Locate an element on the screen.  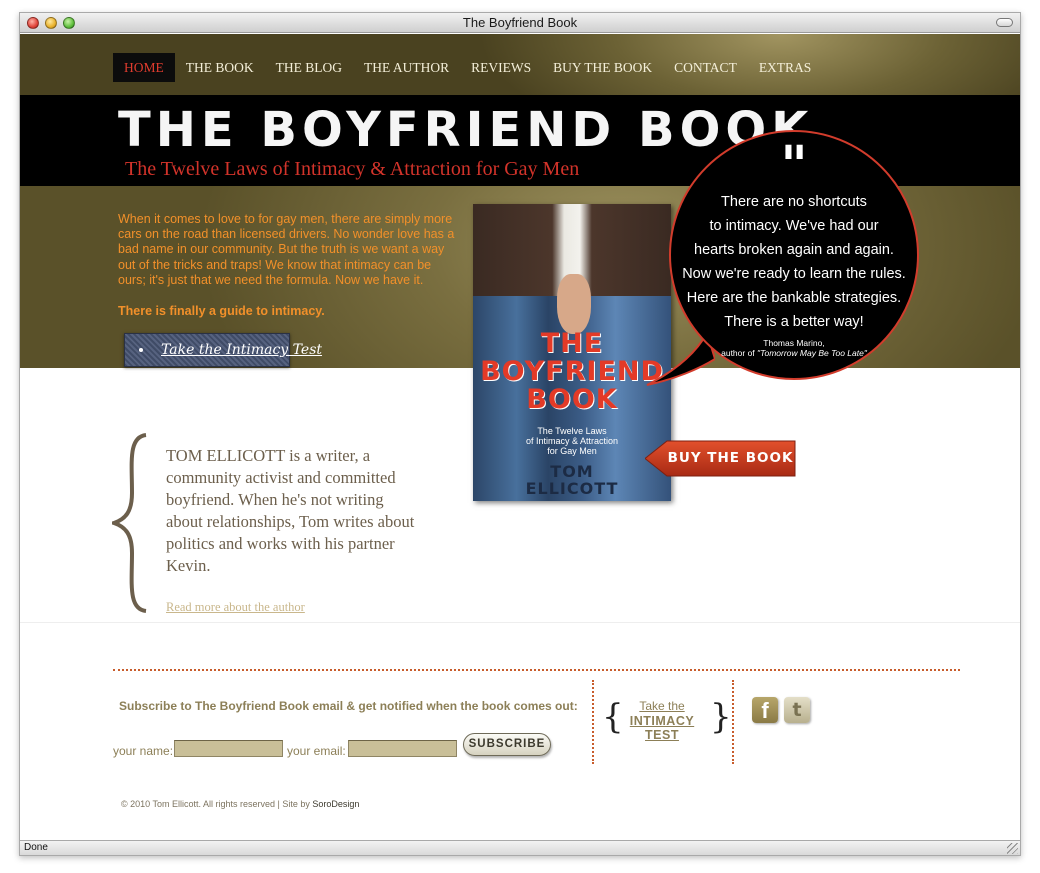
nav-the-blog: THE BLOG is located at coordinates (309, 67).